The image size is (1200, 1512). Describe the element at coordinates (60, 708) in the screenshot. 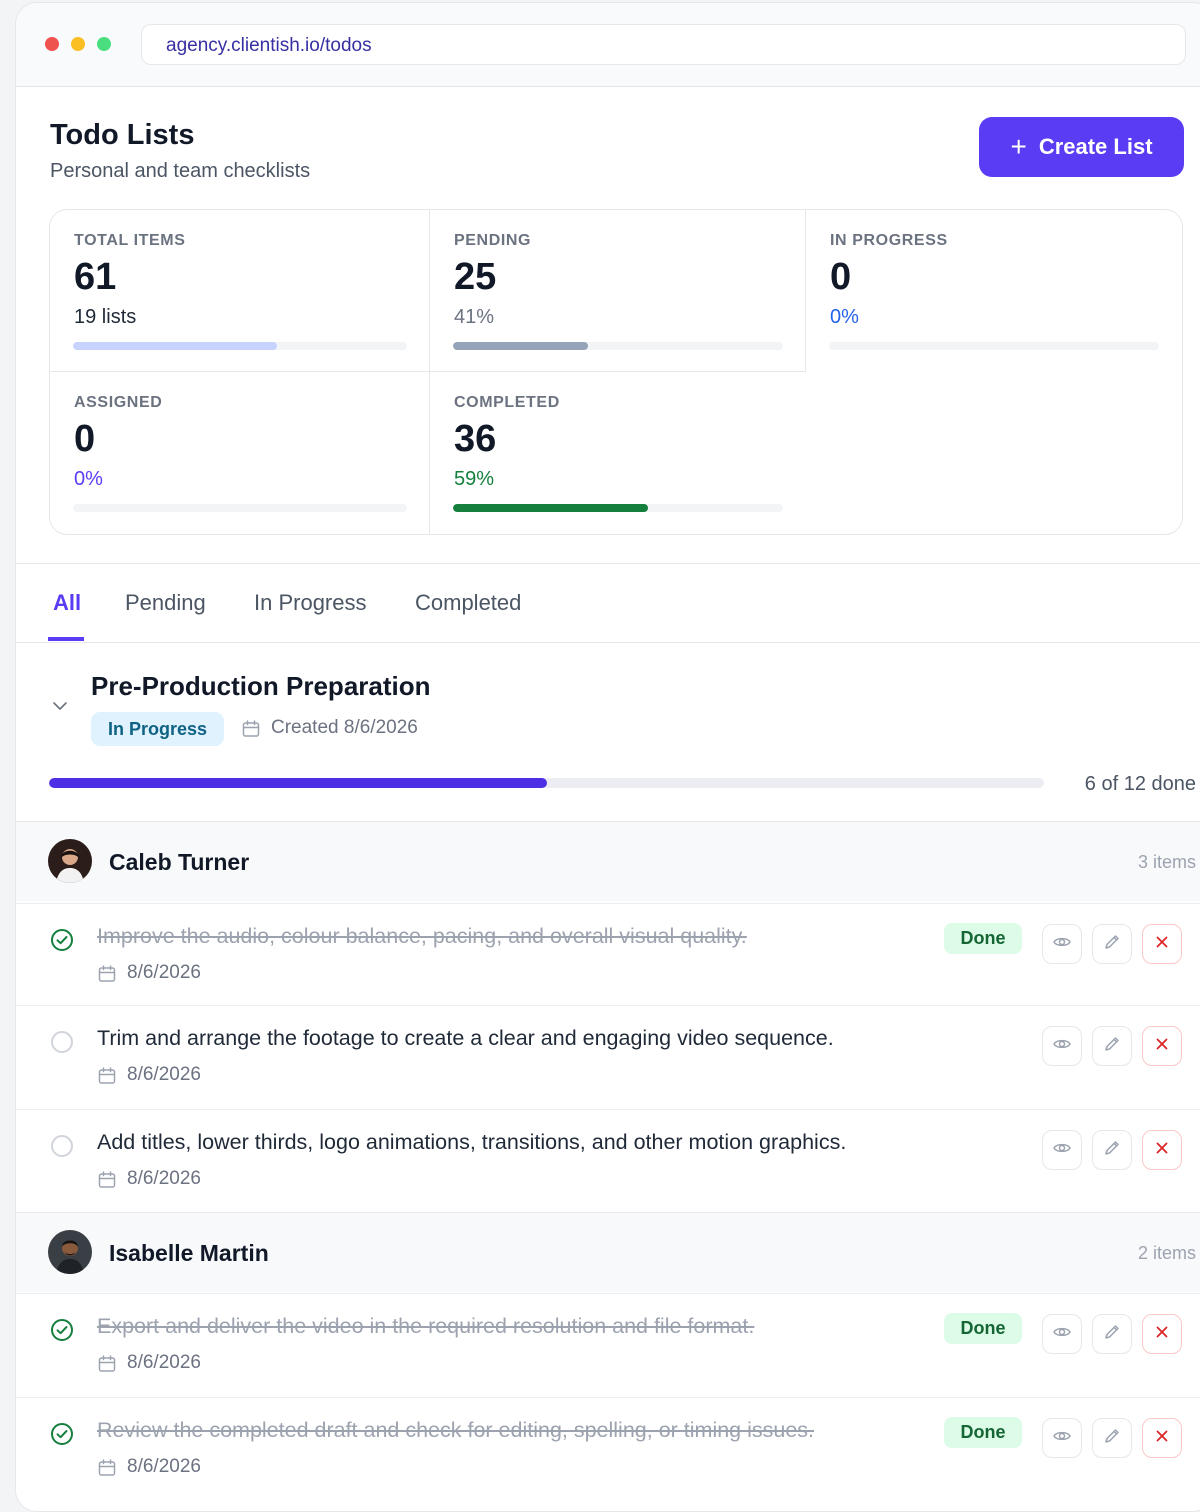

I see `chevron-down-icon` at that location.